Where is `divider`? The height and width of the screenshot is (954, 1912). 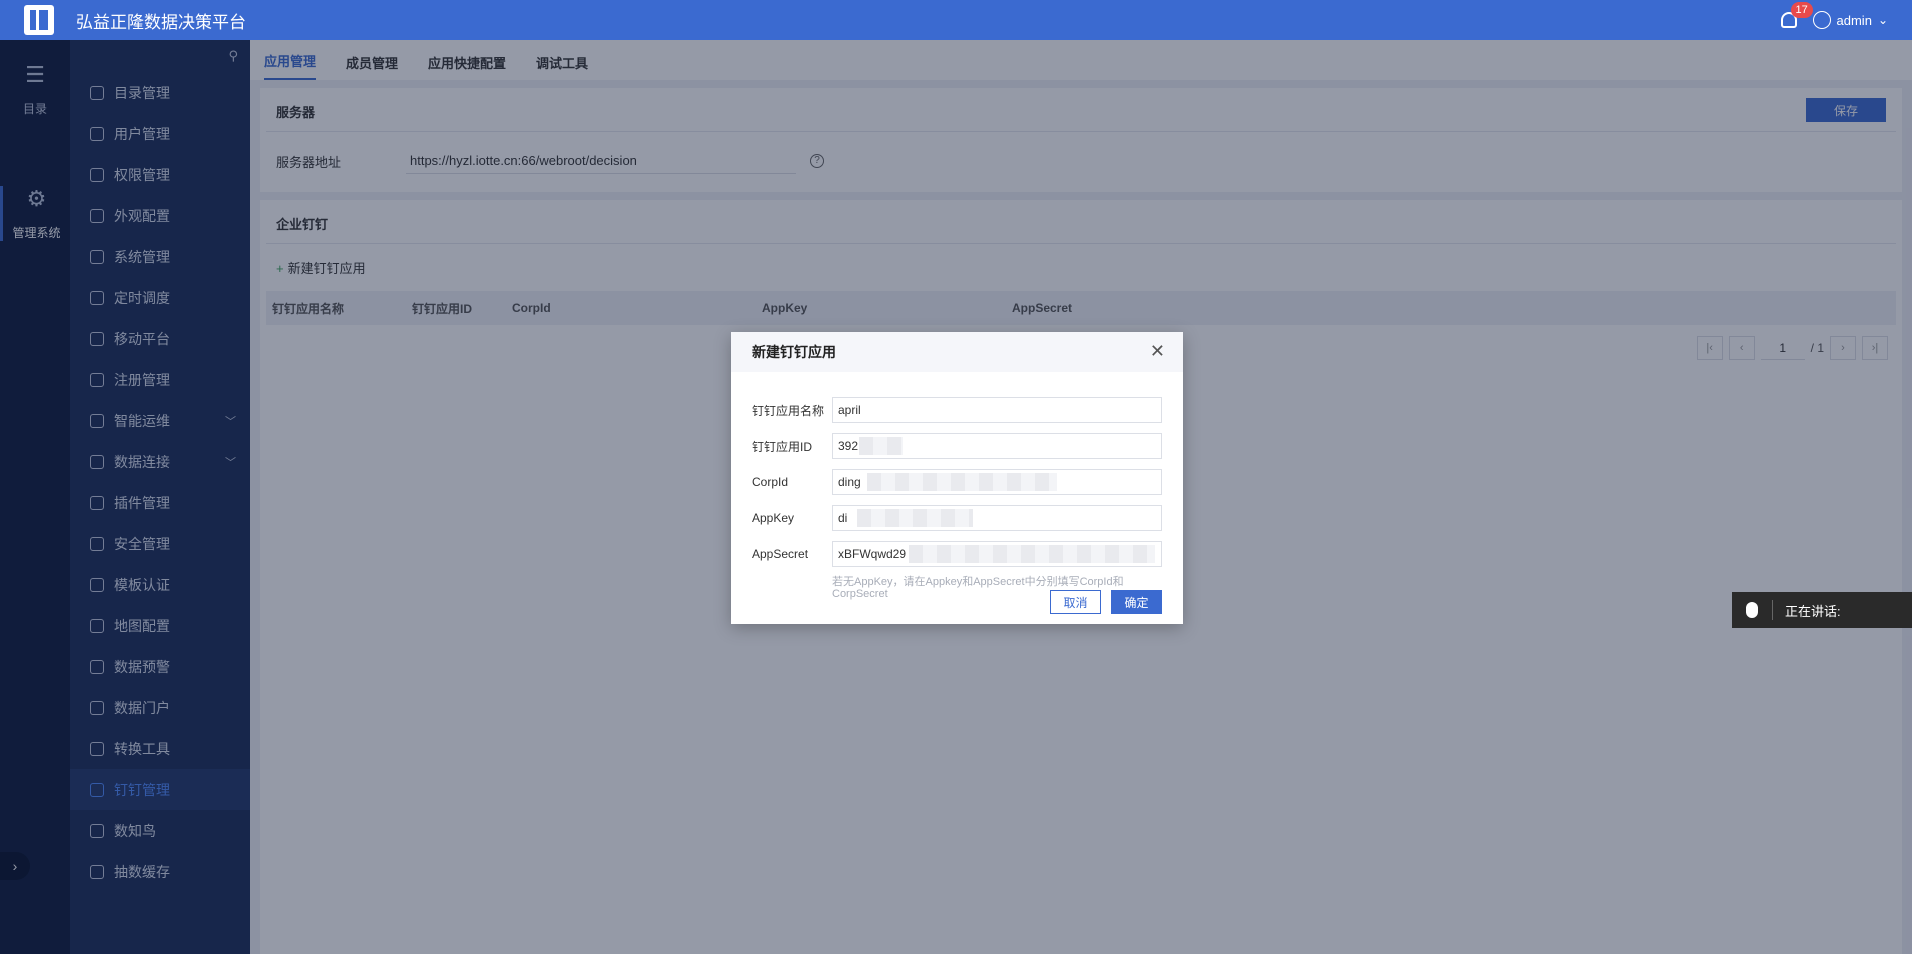 divider is located at coordinates (1772, 610).